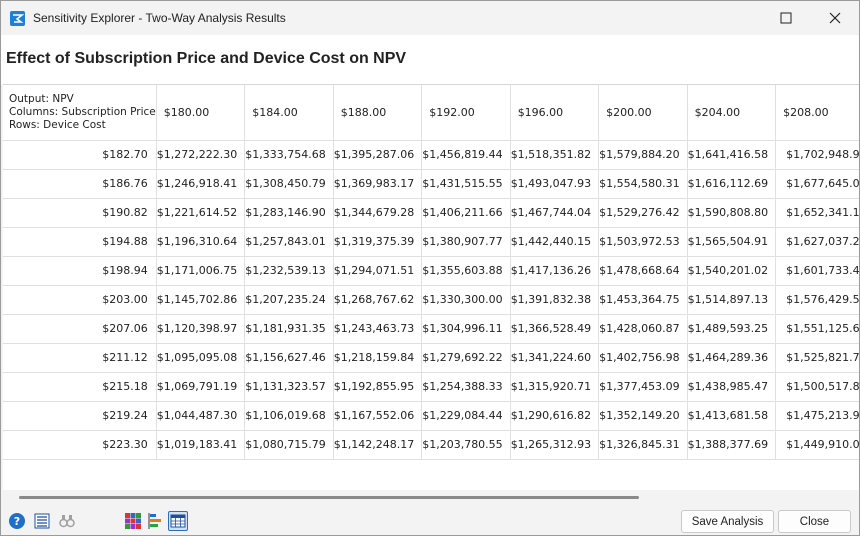 This screenshot has width=860, height=536. What do you see at coordinates (201, 271) in the screenshot?
I see `npv-cell: $1,171,006.75` at bounding box center [201, 271].